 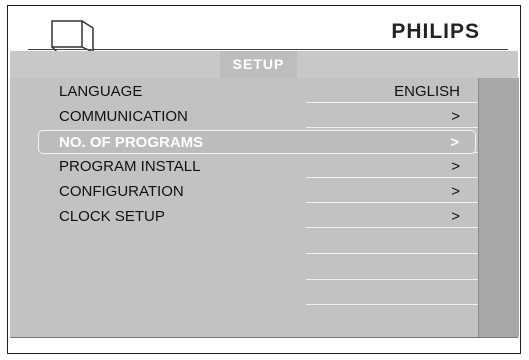 I want to click on menu-item-configuration: CONFIGURATION >, so click(x=259, y=192).